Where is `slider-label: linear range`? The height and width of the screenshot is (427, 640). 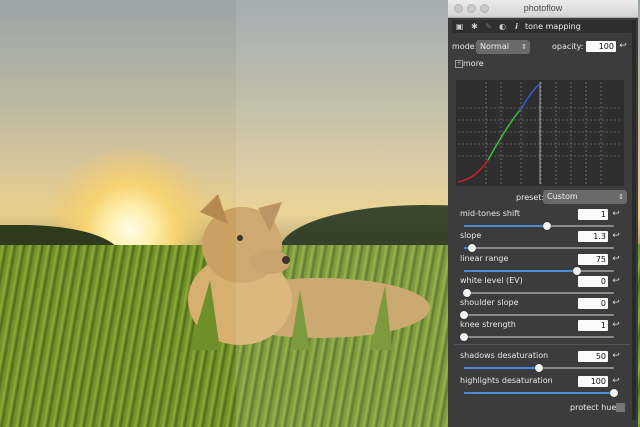 slider-label: linear range is located at coordinates (484, 258).